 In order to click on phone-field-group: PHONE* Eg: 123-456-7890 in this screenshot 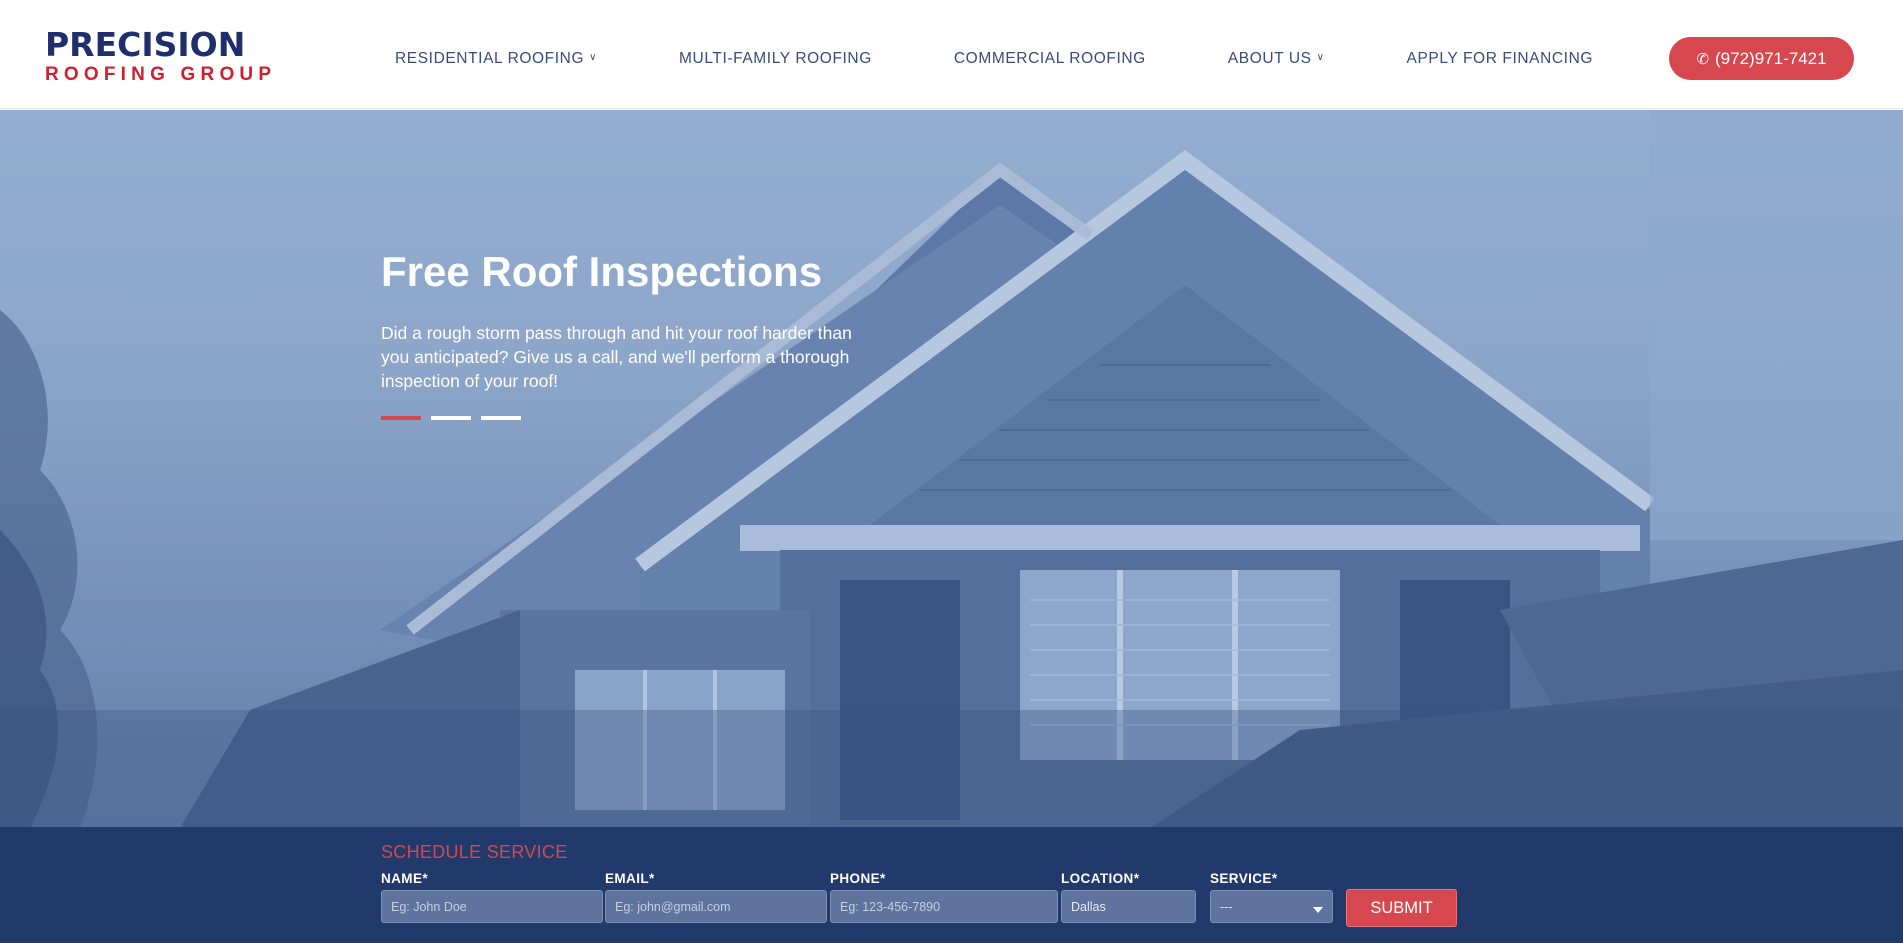, I will do `click(944, 897)`.